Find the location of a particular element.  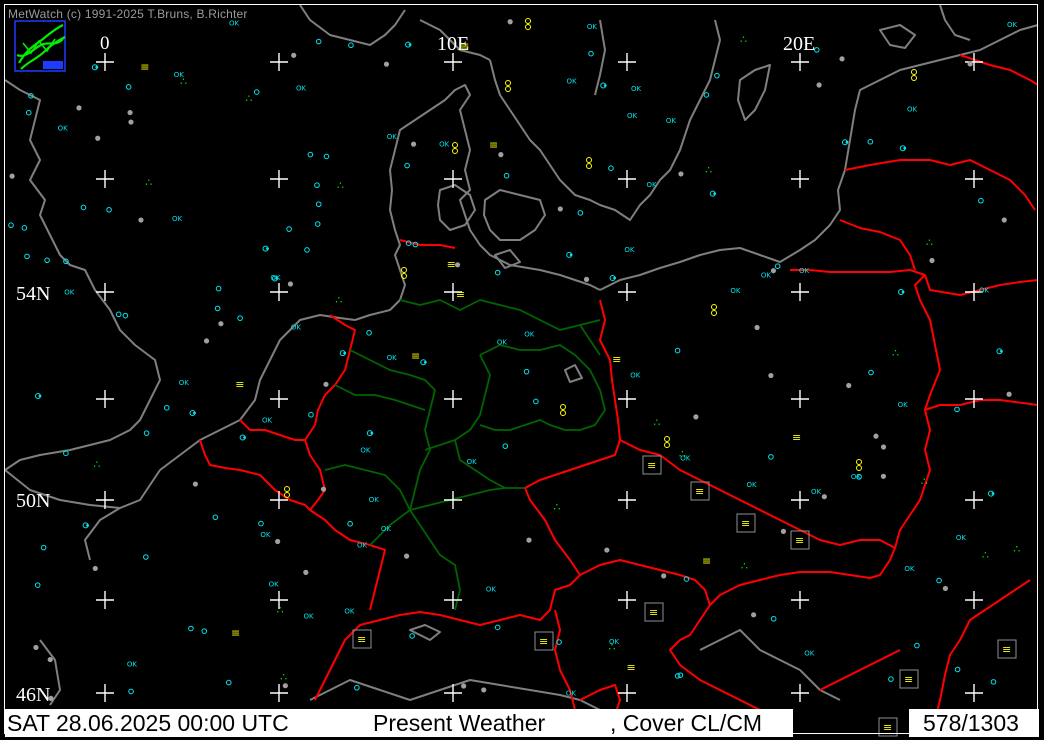

status-layer: , Cover CL/CM is located at coordinates (686, 723).